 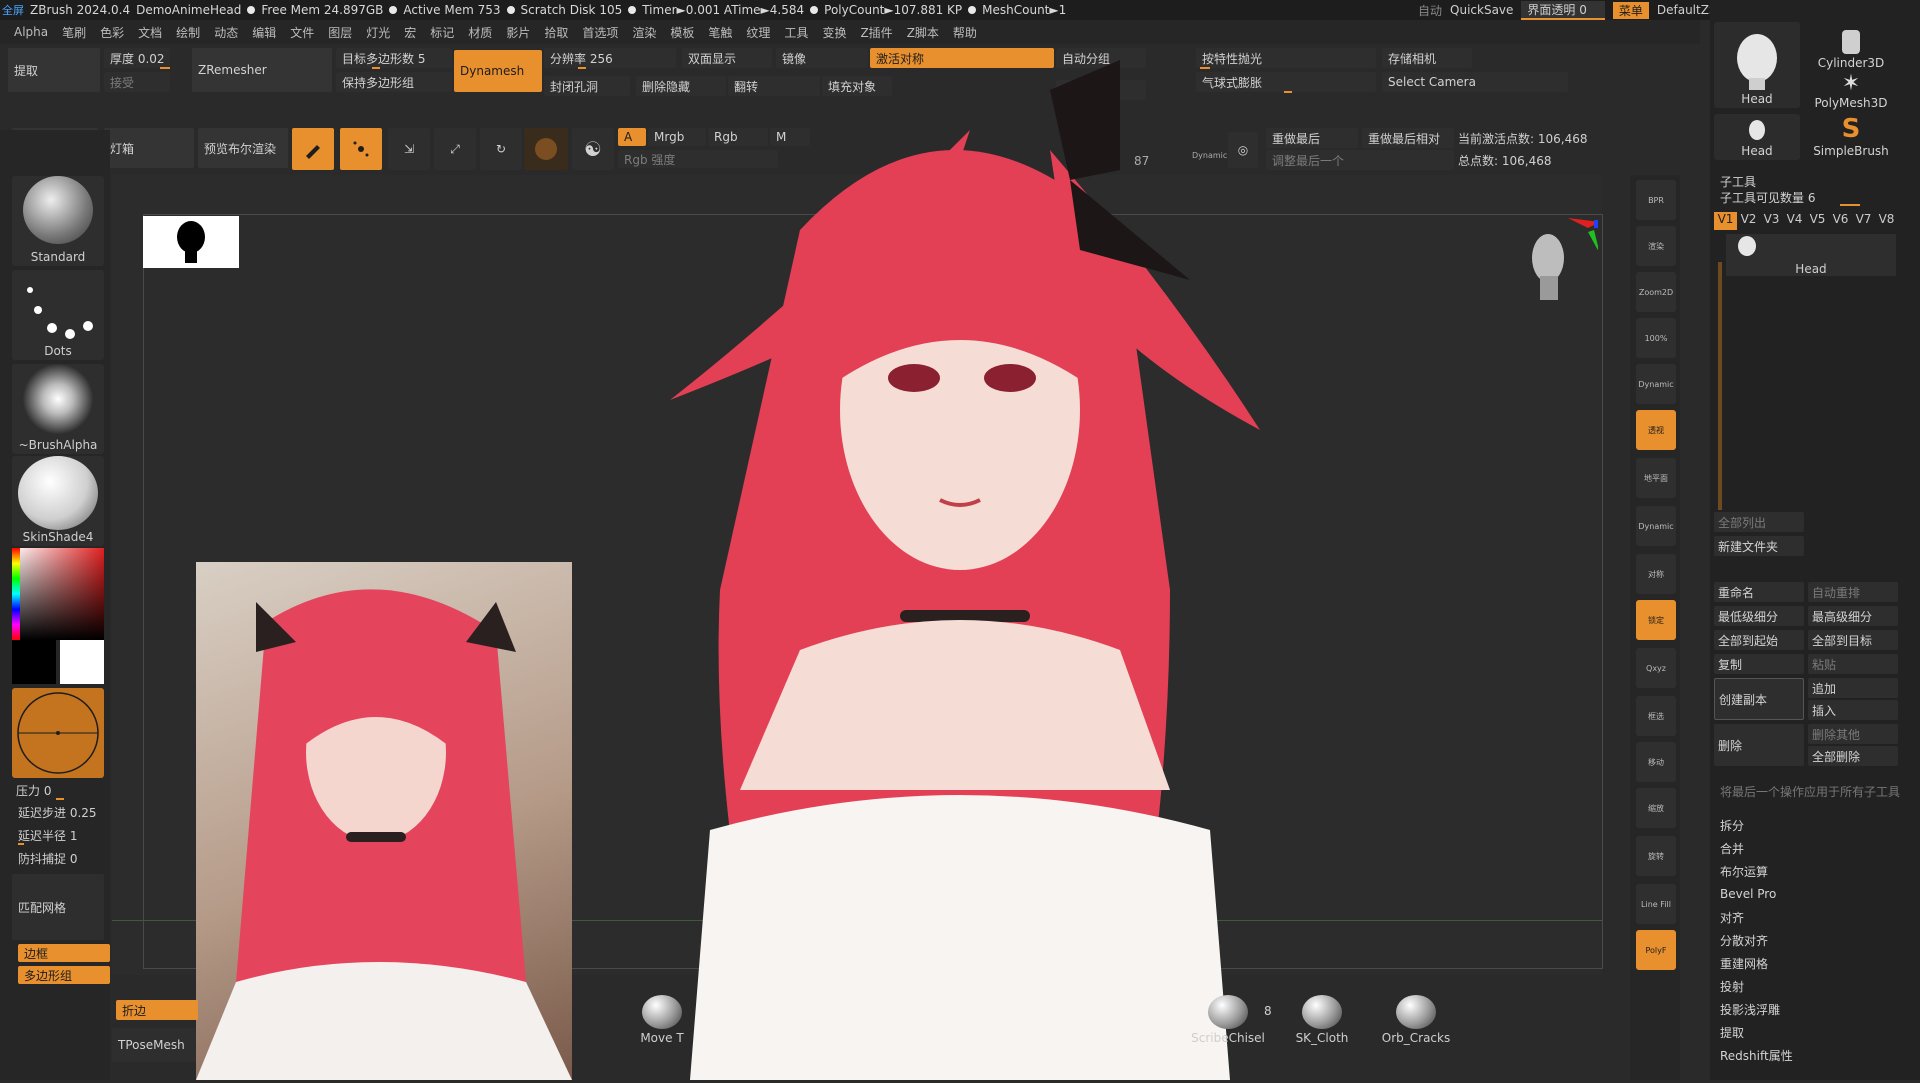 What do you see at coordinates (1656, 668) in the screenshot?
I see `shelf-button: Qxyz` at bounding box center [1656, 668].